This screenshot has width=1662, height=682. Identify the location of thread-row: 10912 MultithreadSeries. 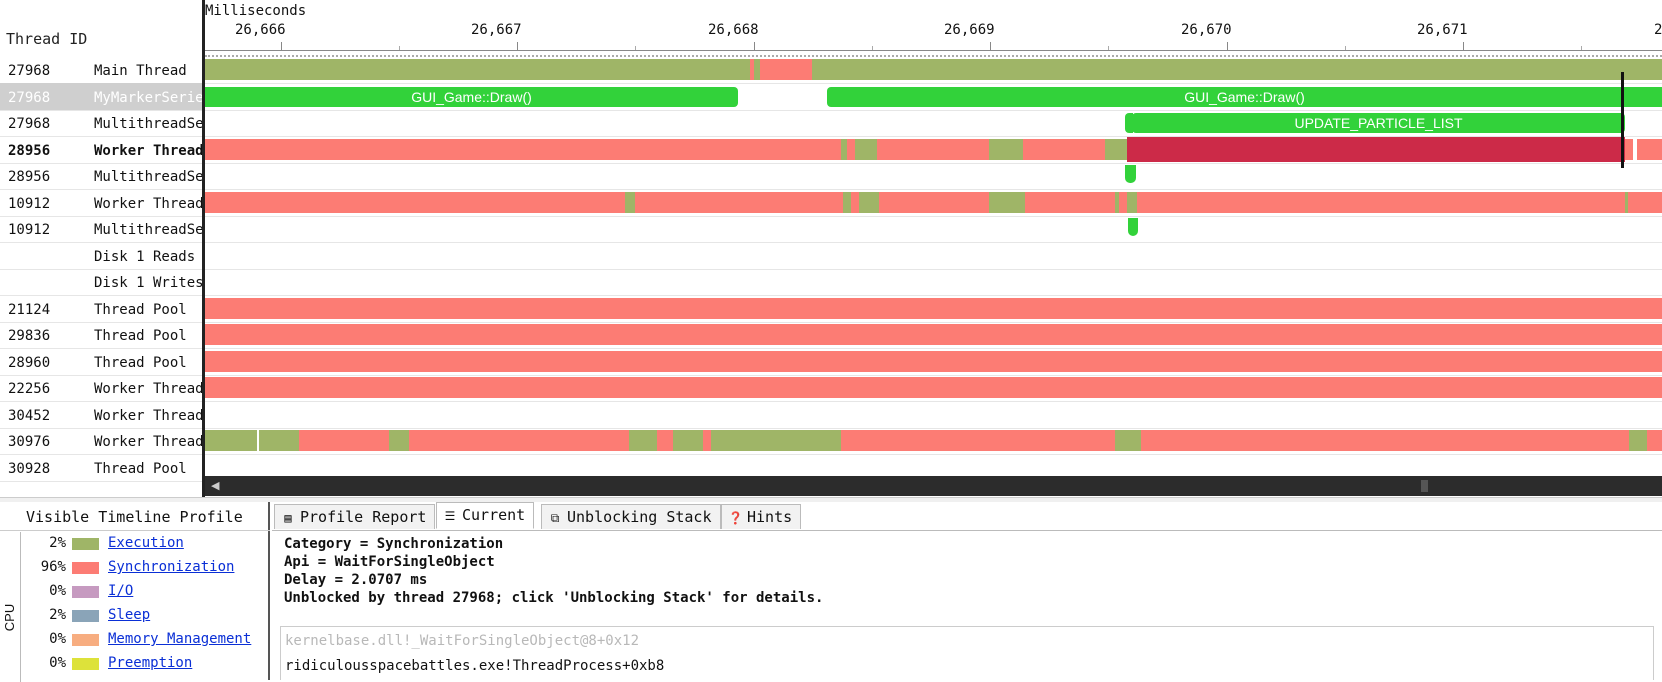
(102, 229).